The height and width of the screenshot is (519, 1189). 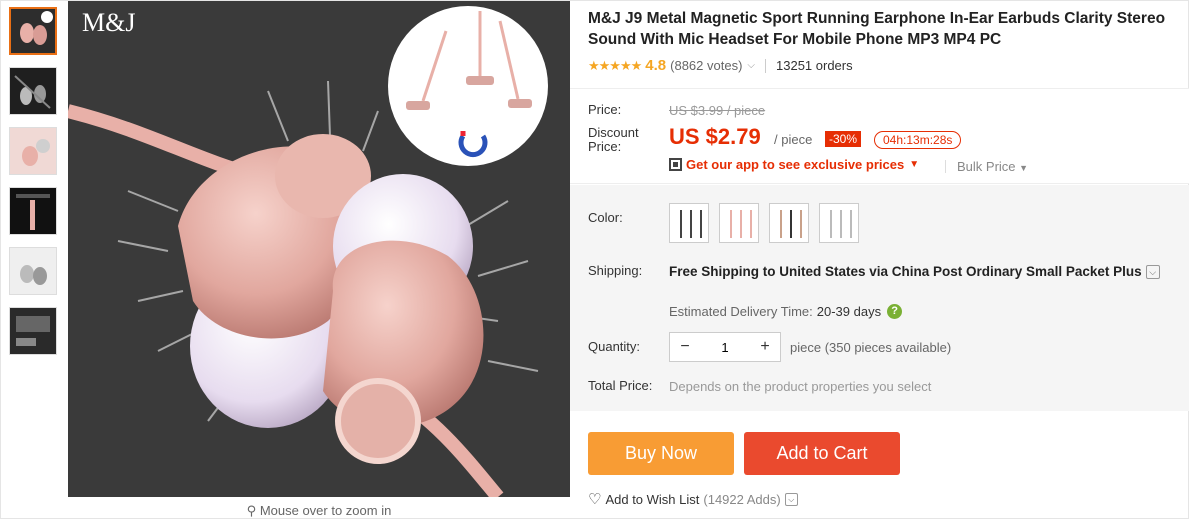 What do you see at coordinates (661, 453) in the screenshot?
I see `buy-now-button: Buy Now` at bounding box center [661, 453].